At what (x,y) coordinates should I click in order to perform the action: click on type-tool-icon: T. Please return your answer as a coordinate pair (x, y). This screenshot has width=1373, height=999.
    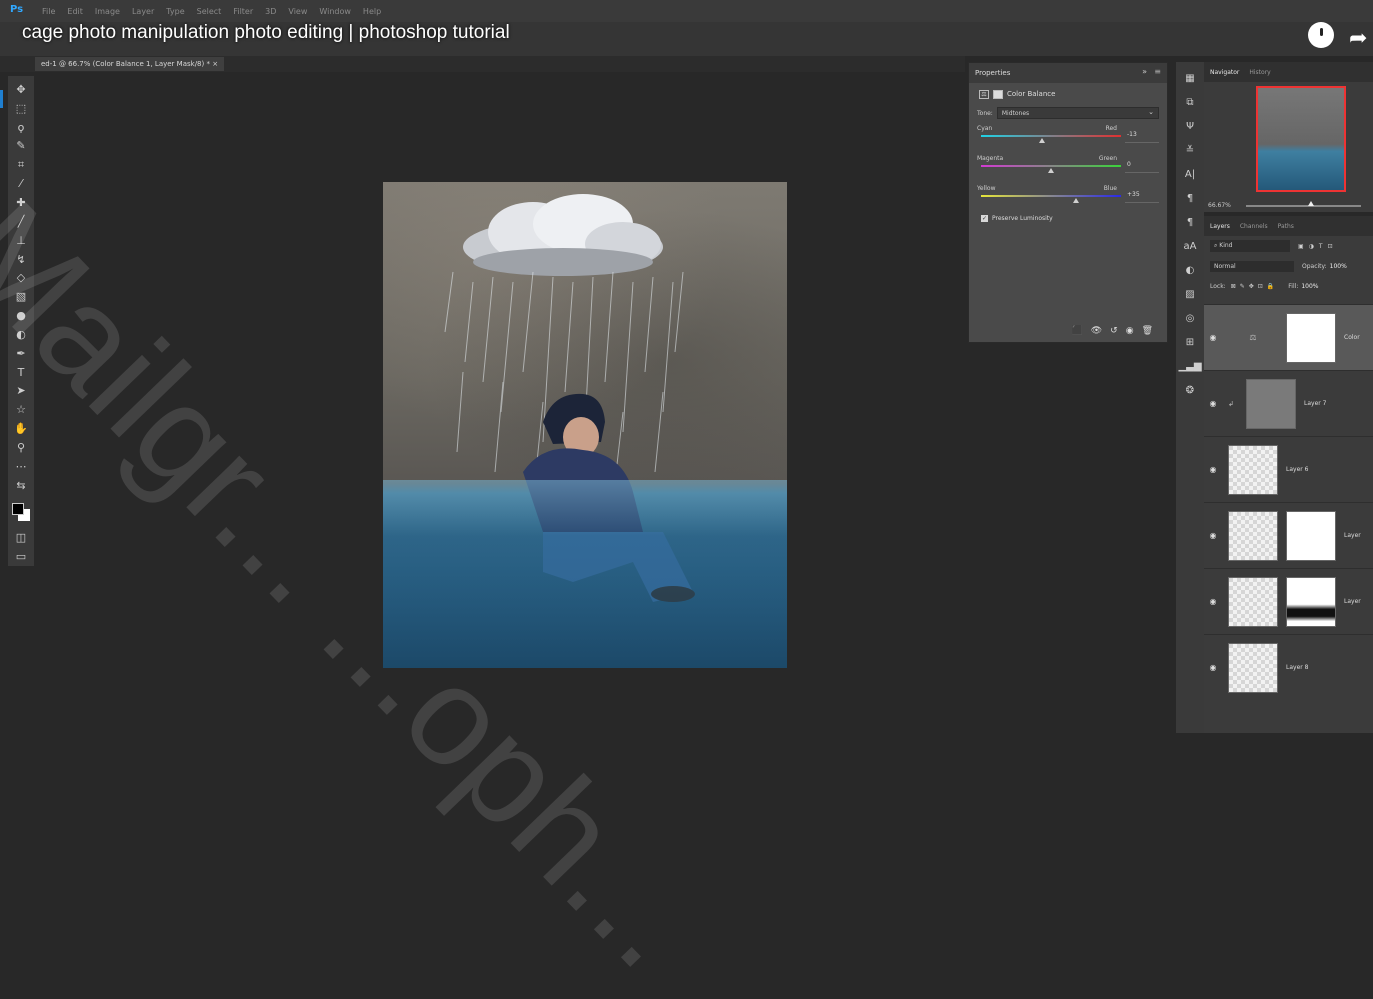
    Looking at the image, I should click on (21, 372).